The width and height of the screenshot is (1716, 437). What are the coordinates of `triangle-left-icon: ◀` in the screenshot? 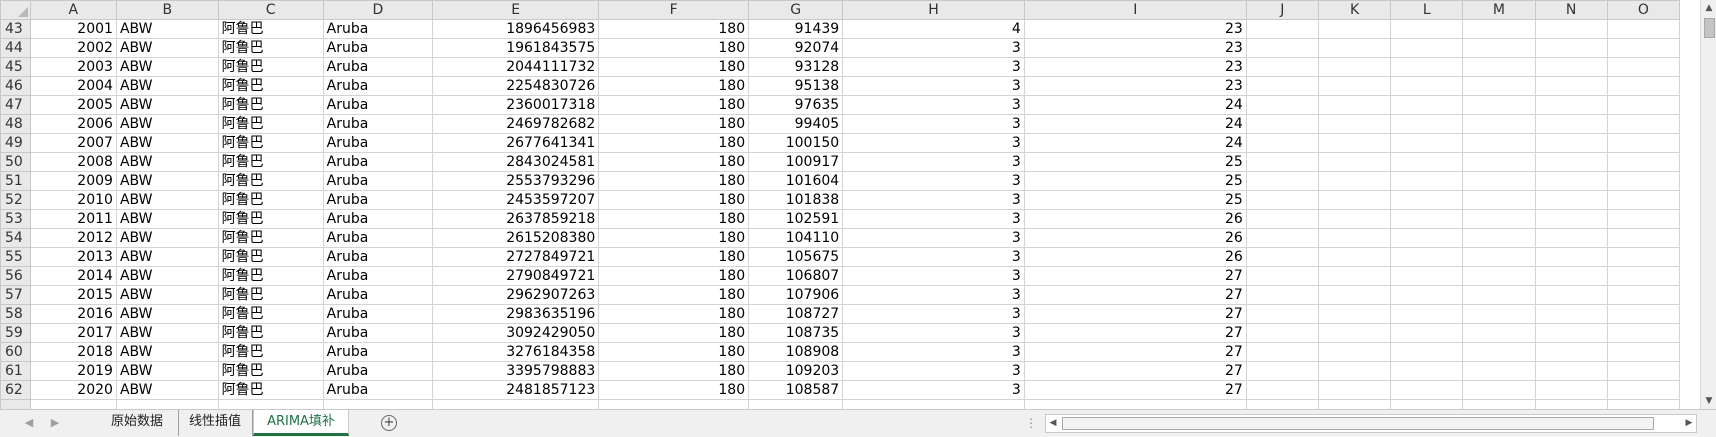 It's located at (1053, 423).